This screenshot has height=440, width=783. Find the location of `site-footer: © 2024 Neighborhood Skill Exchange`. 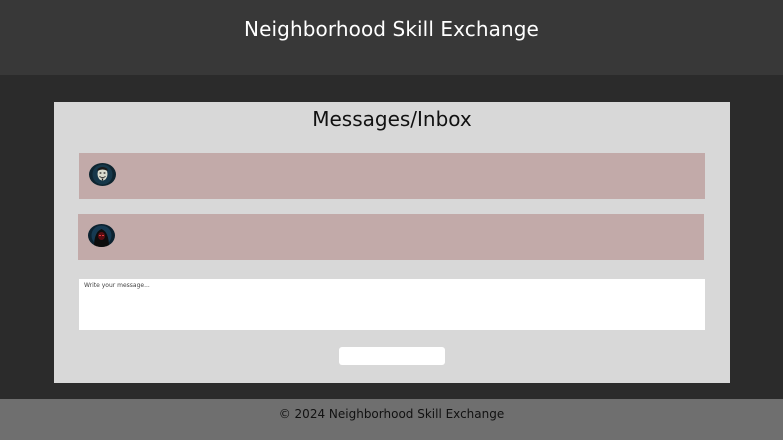

site-footer: © 2024 Neighborhood Skill Exchange is located at coordinates (391, 419).